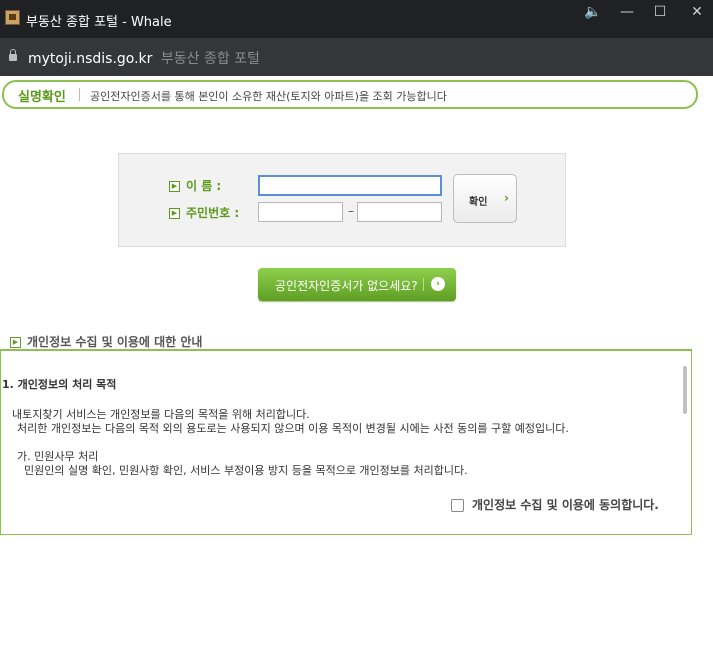  I want to click on agree-checkbox, so click(457, 505).